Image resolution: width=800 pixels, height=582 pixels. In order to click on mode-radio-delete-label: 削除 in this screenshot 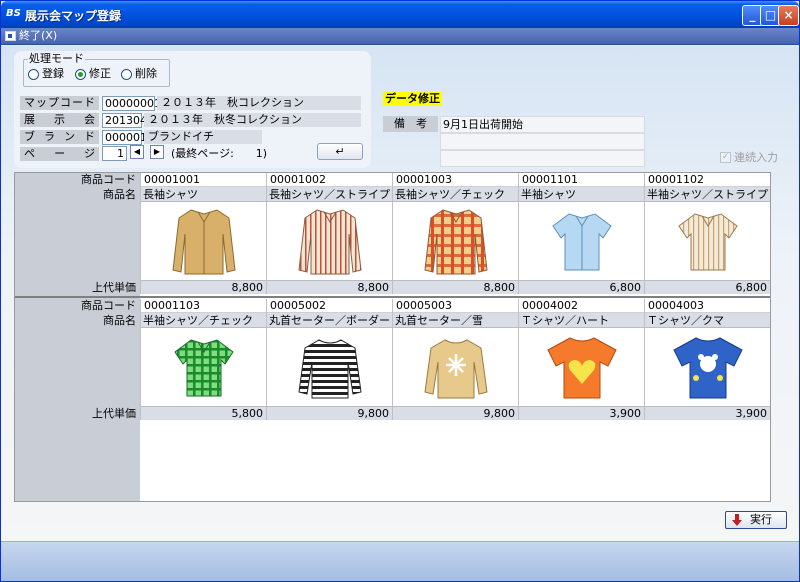, I will do `click(146, 73)`.